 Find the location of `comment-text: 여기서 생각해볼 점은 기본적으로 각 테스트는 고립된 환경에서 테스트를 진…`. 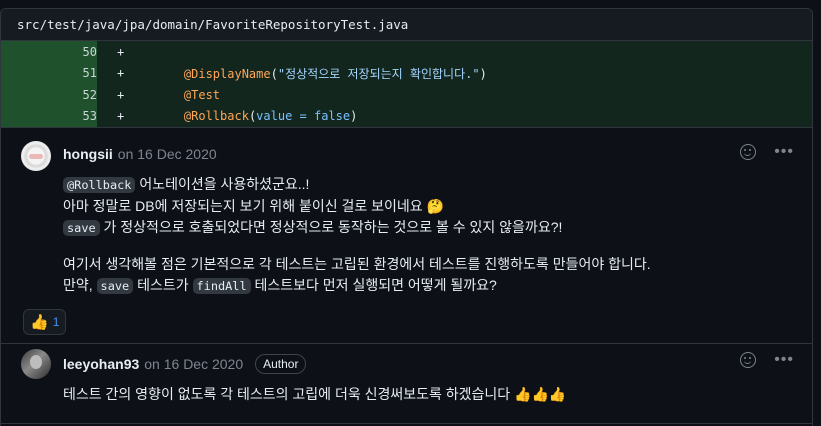

comment-text: 여기서 생각해볼 점은 기본적으로 각 테스트는 고립된 환경에서 테스트를 진… is located at coordinates (357, 264).